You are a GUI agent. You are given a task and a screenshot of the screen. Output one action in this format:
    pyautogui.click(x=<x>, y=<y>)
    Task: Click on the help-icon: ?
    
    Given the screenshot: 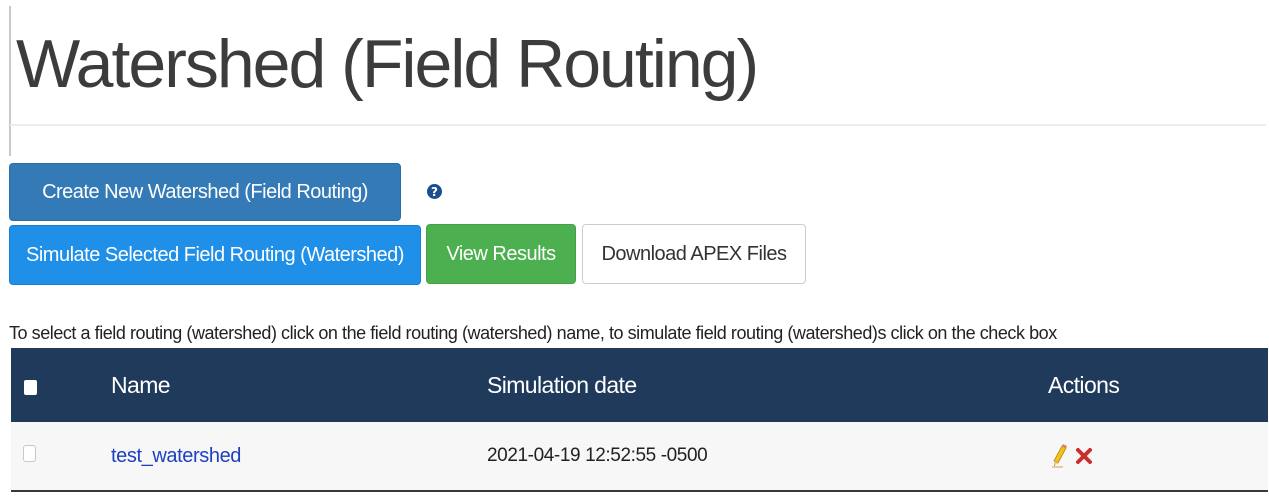 What is the action you would take?
    pyautogui.click(x=434, y=191)
    